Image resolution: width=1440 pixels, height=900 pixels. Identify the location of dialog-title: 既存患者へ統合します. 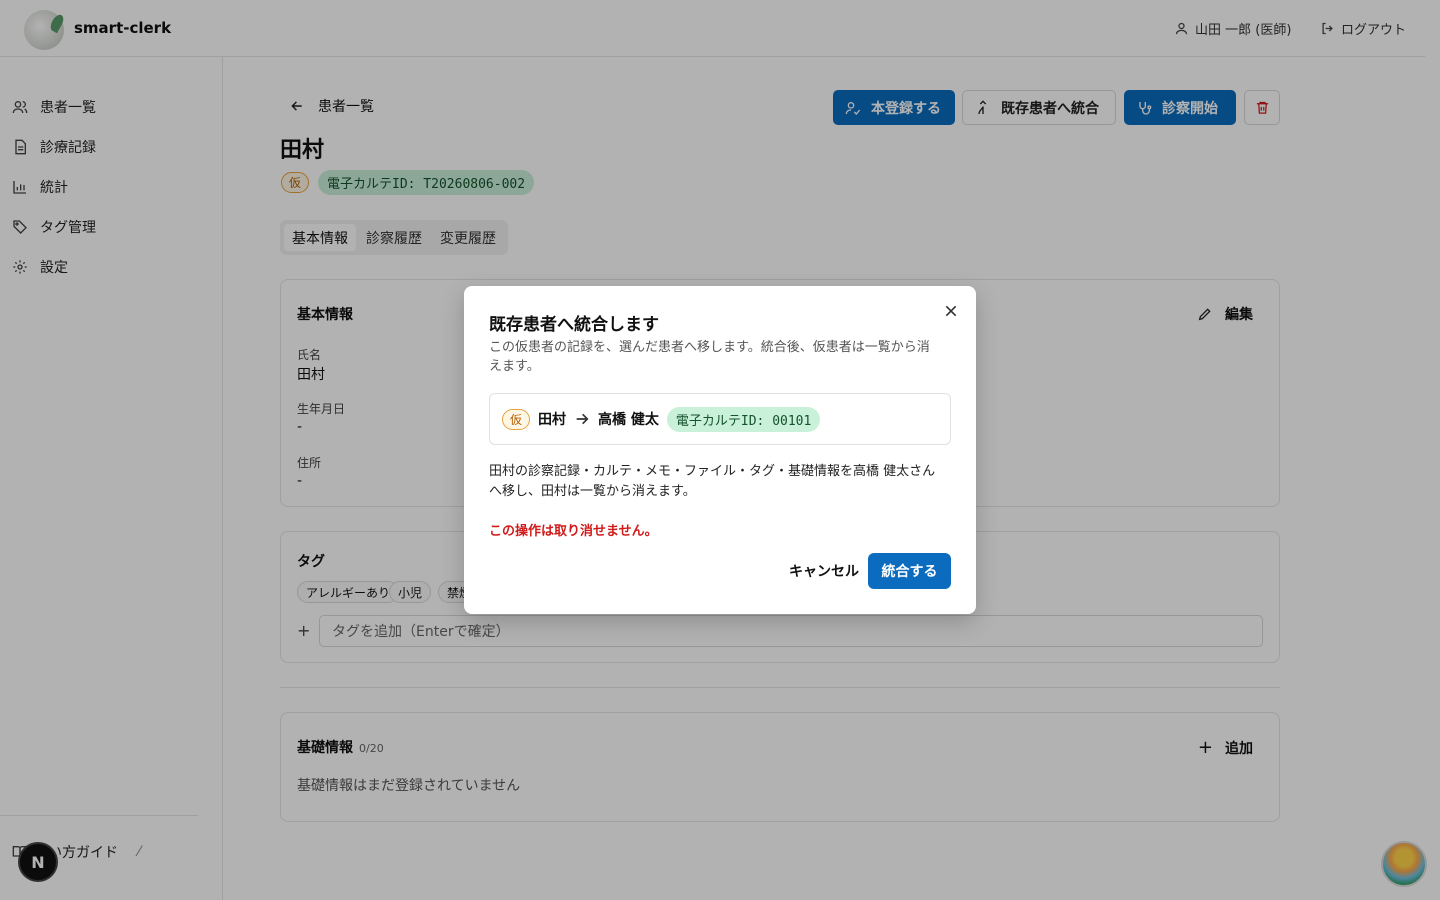
(574, 325).